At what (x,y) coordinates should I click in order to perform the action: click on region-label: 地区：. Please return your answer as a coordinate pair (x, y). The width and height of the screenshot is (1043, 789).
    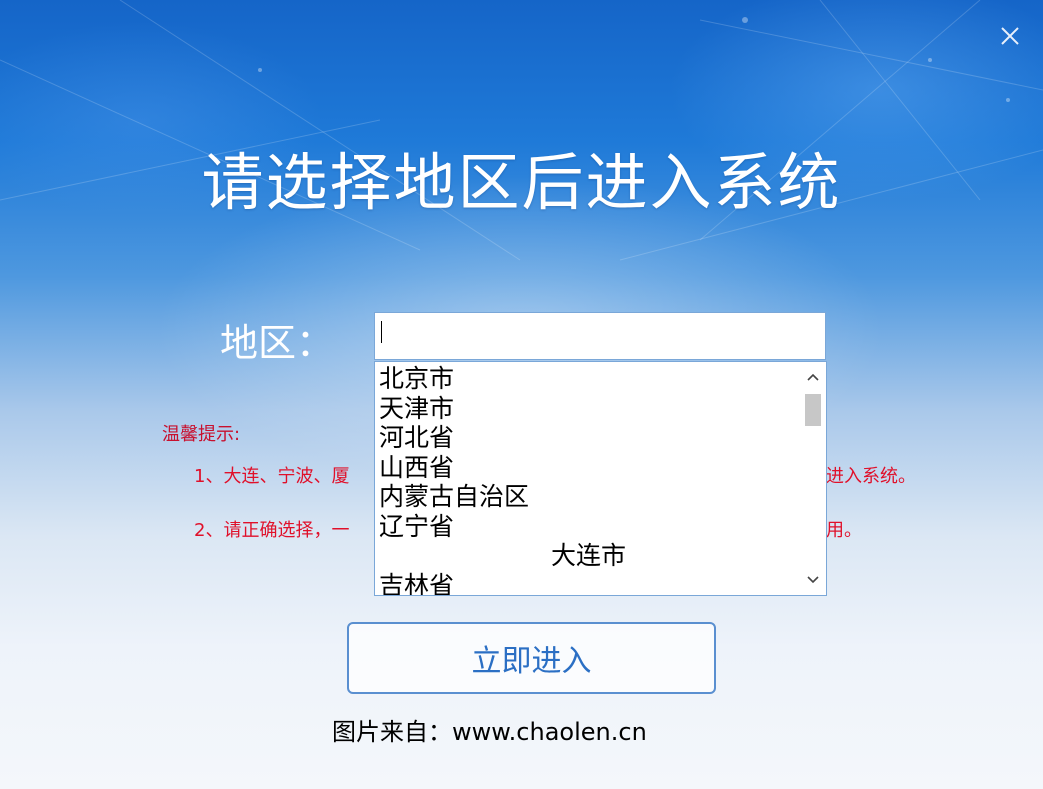
    Looking at the image, I should click on (277, 343).